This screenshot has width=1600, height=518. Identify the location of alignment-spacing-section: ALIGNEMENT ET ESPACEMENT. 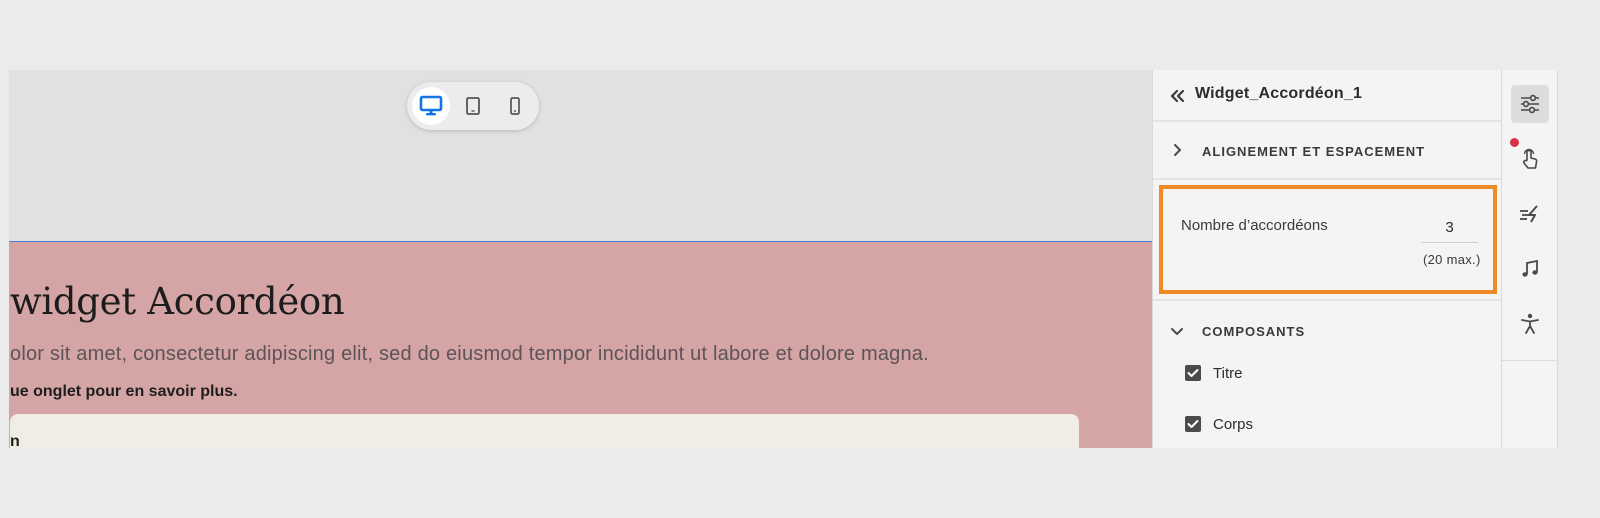
(1327, 151).